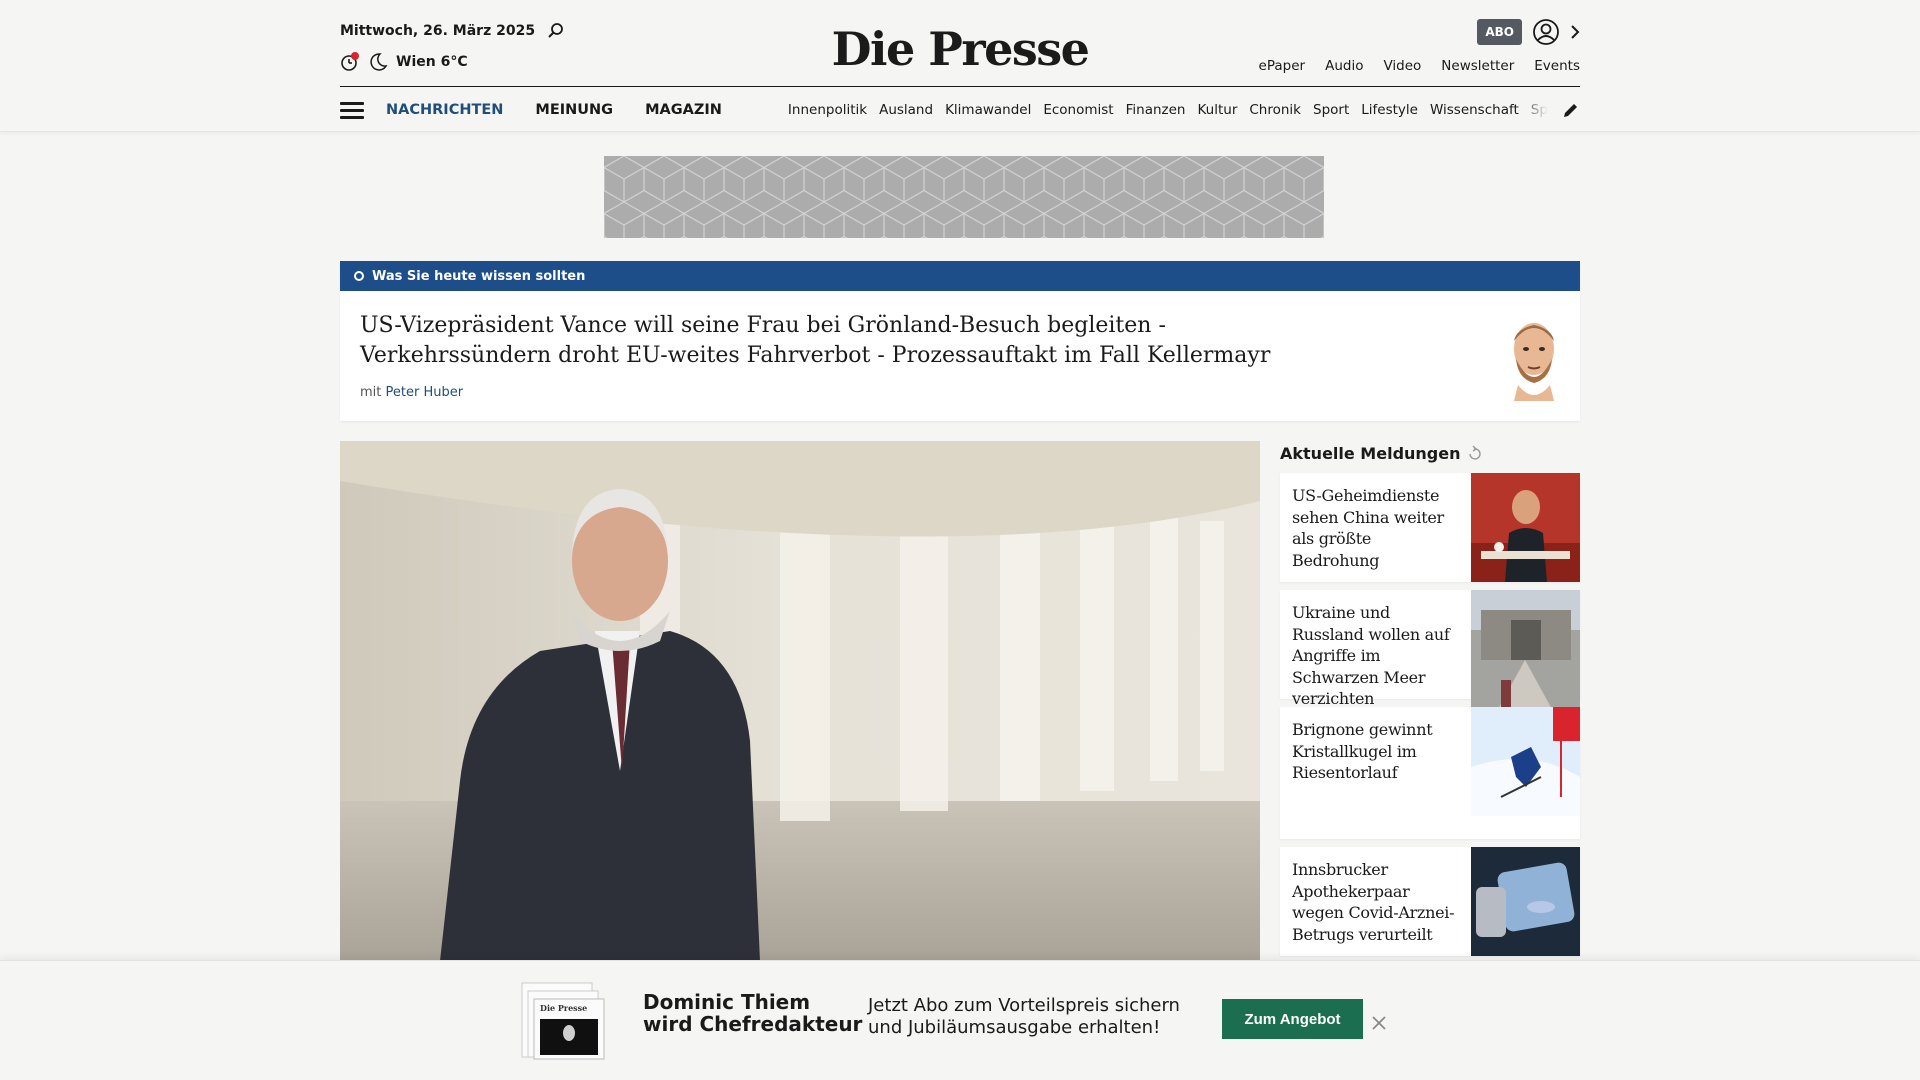  Describe the element at coordinates (1156, 110) in the screenshot. I see `nav-finanzen: Finanzen` at that location.